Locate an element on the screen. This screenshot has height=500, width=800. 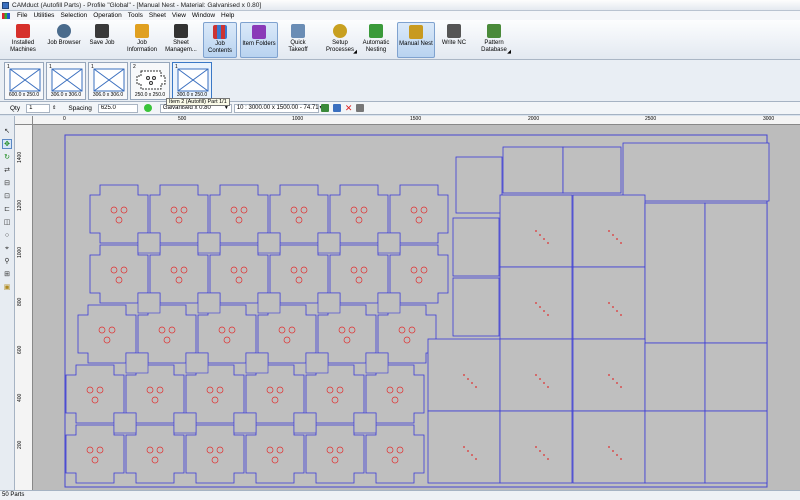
job-information-label: Job Information is located at coordinates (141, 46).